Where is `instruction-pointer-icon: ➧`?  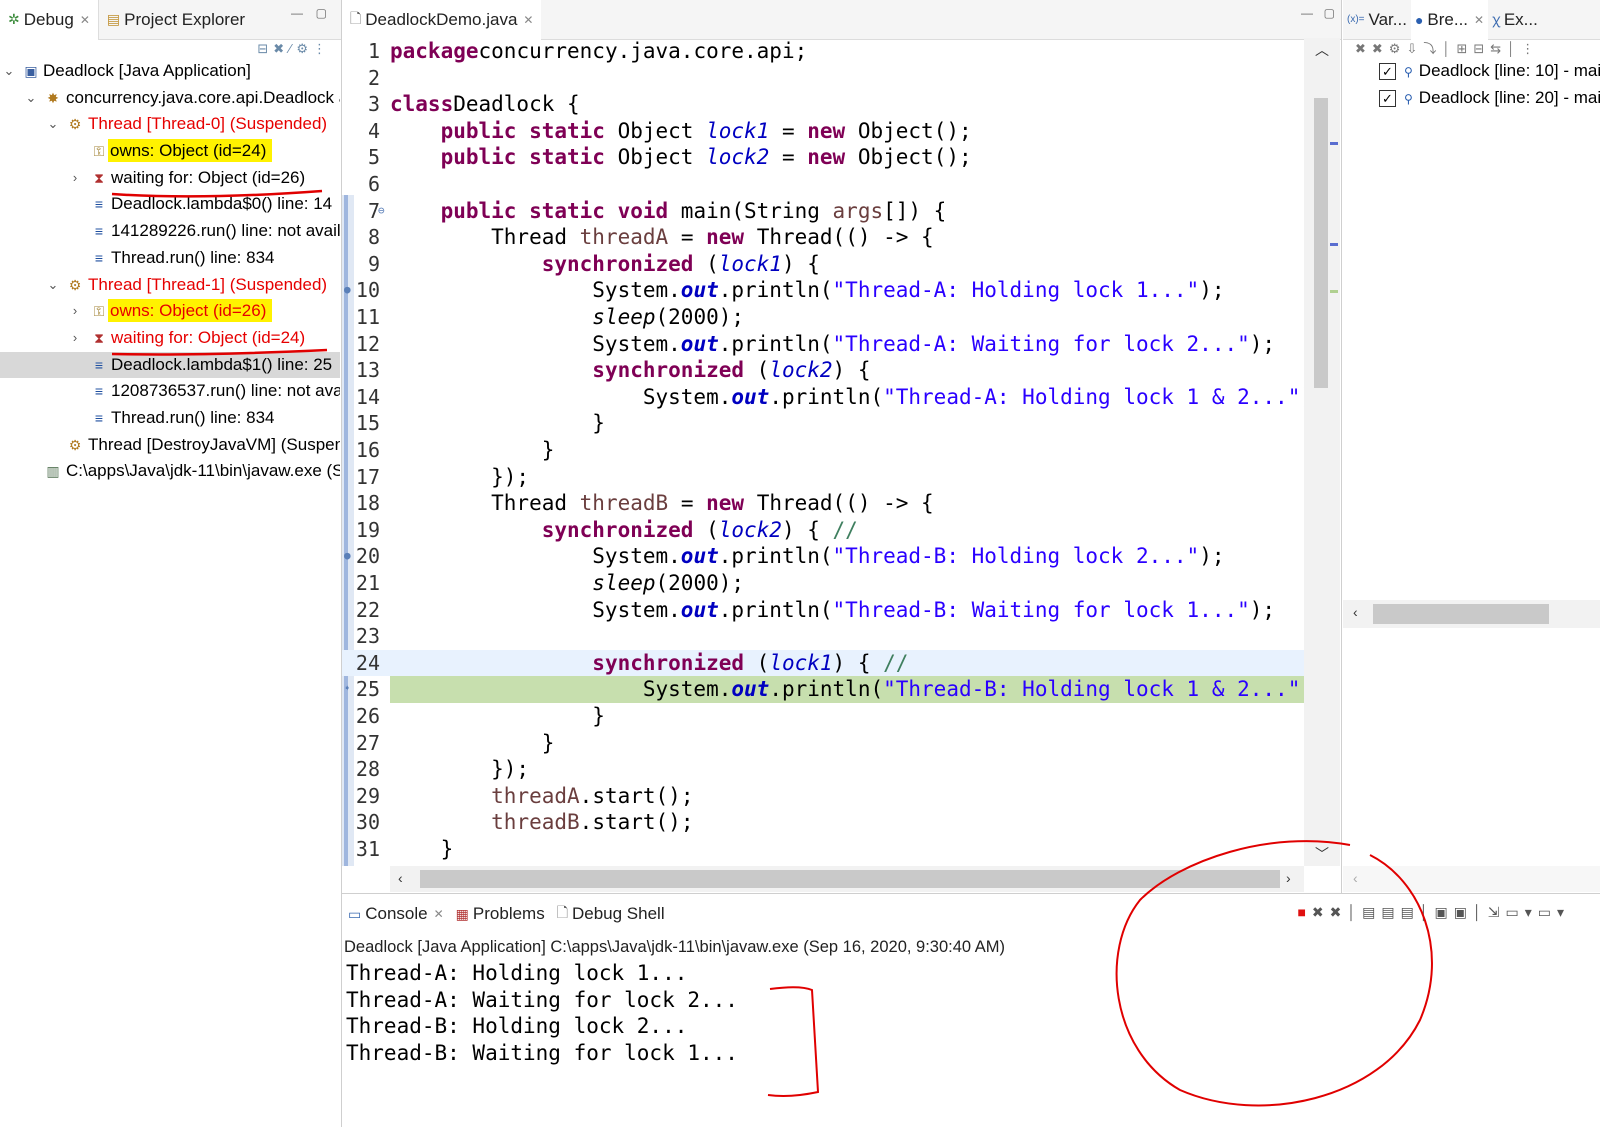
instruction-pointer-icon: ➧ is located at coordinates (347, 689).